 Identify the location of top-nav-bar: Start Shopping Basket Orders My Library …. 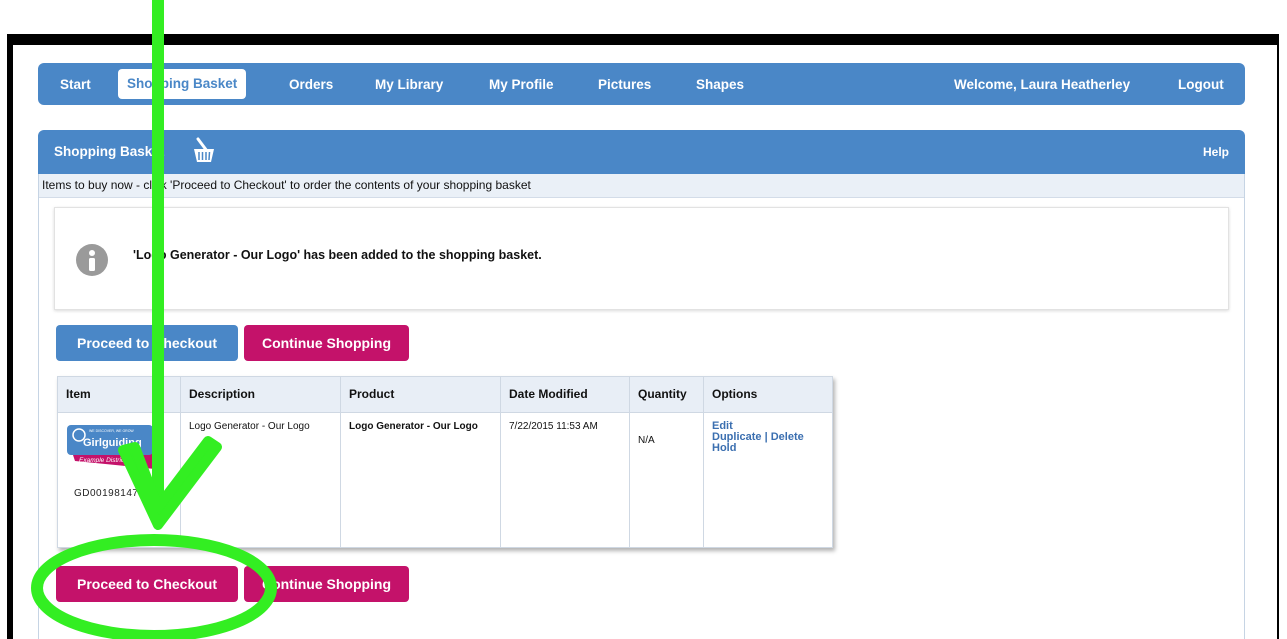
(641, 84).